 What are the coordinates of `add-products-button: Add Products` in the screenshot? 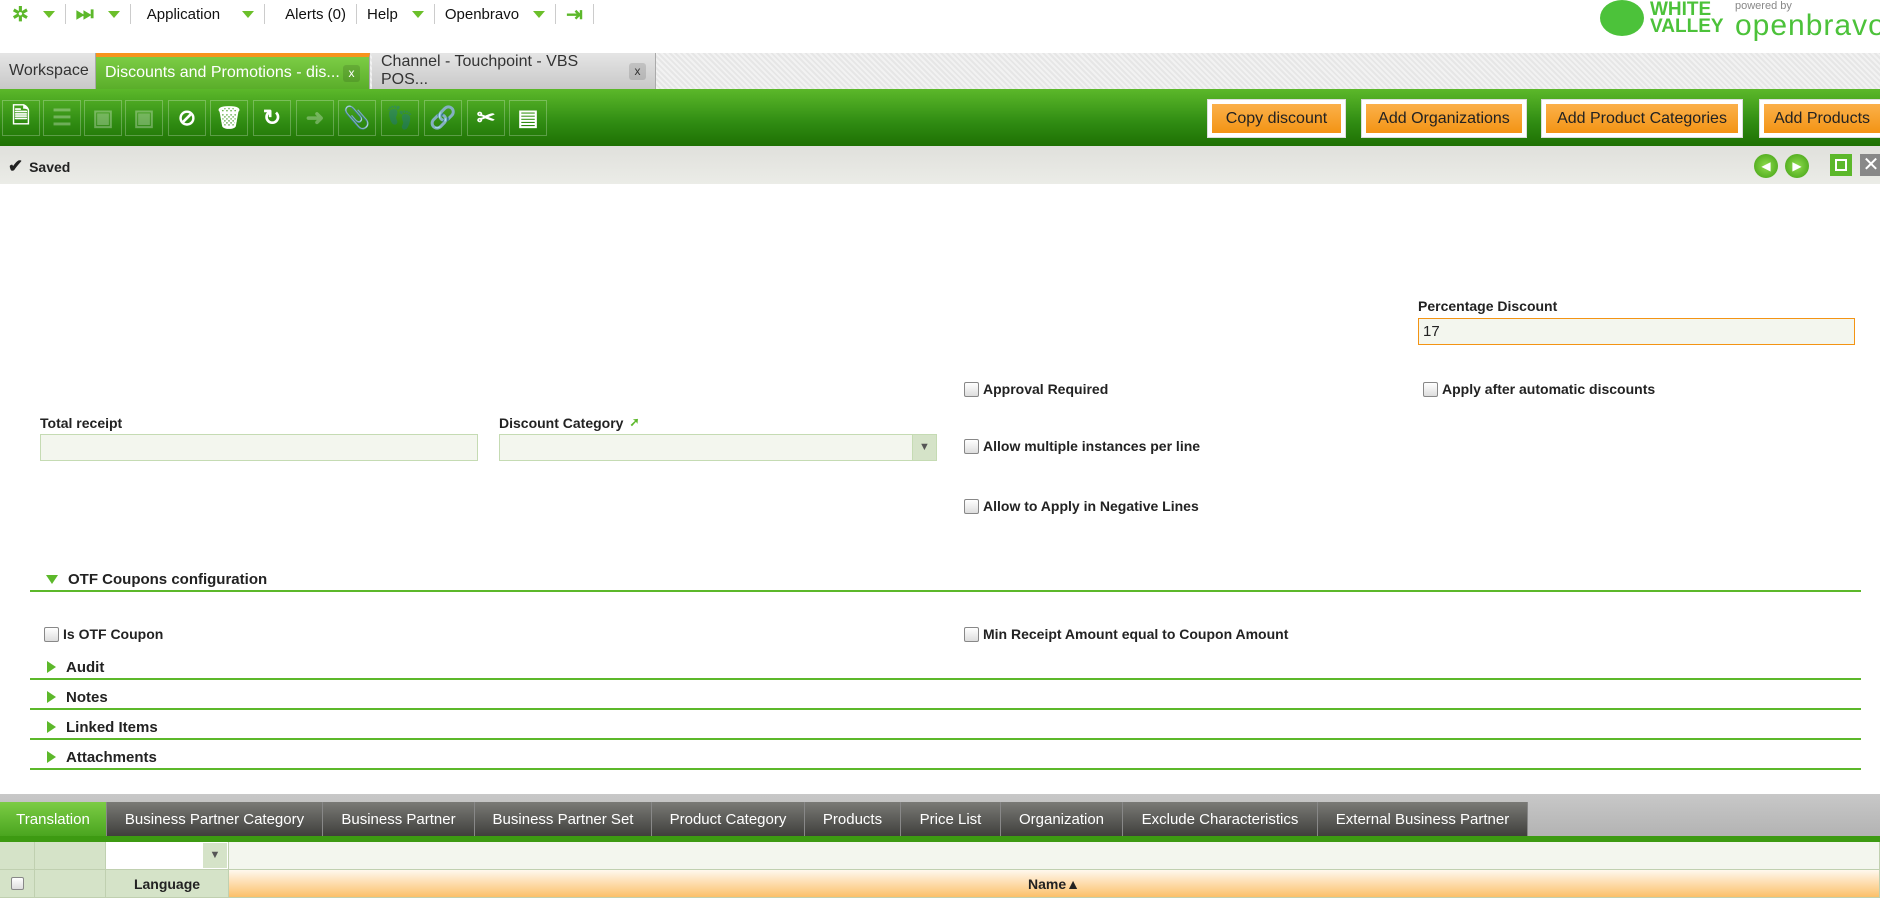 It's located at (1819, 118).